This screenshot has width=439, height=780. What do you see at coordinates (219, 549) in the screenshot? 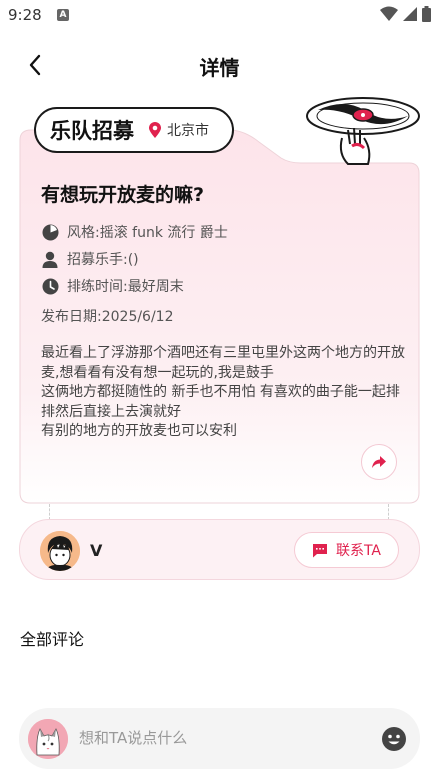
I see `author-bar: V 联系TA` at bounding box center [219, 549].